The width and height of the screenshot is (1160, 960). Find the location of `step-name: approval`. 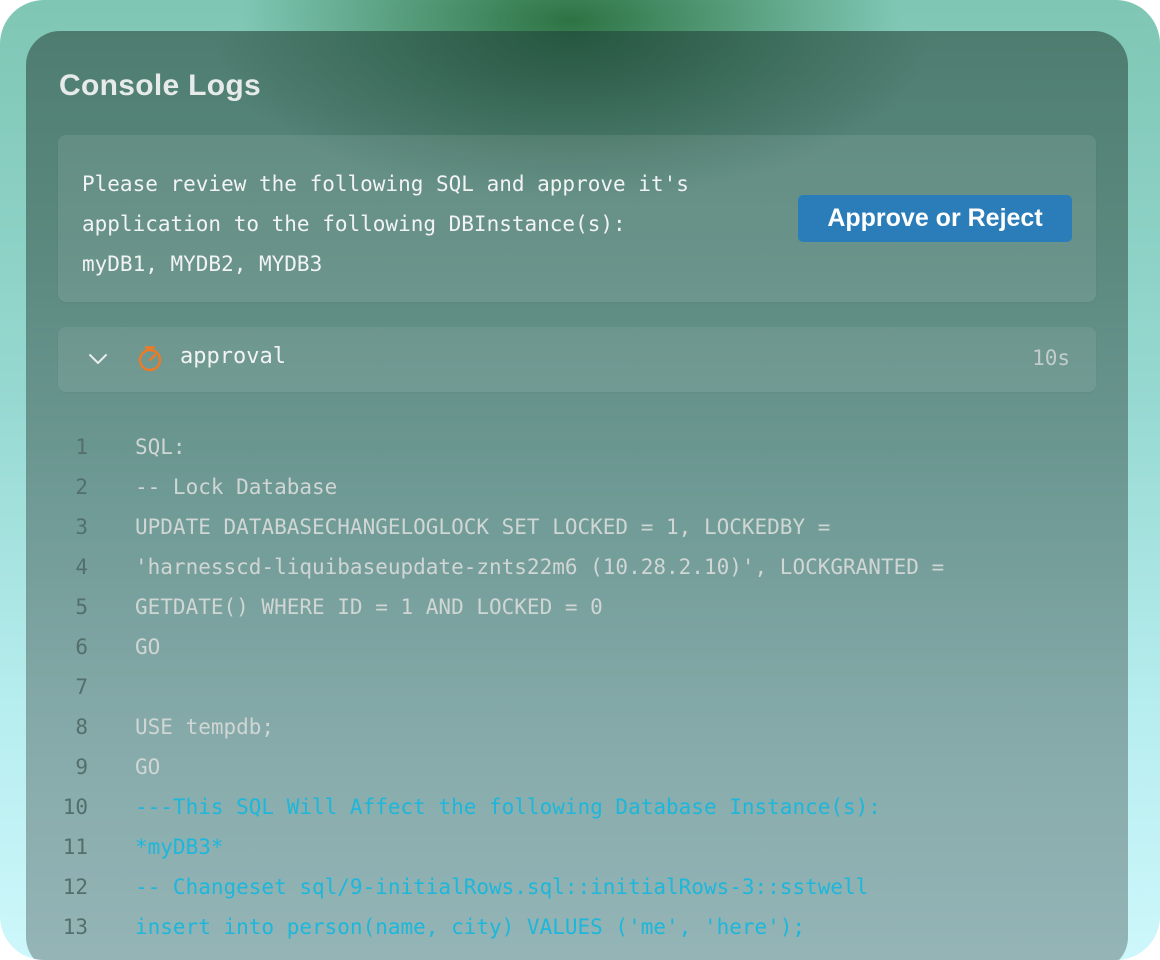

step-name: approval is located at coordinates (233, 356).